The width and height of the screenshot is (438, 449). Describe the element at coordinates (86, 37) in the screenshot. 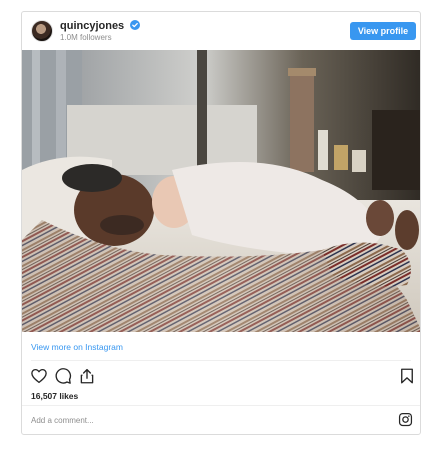

I see `follower-count: 1.0M followers` at that location.